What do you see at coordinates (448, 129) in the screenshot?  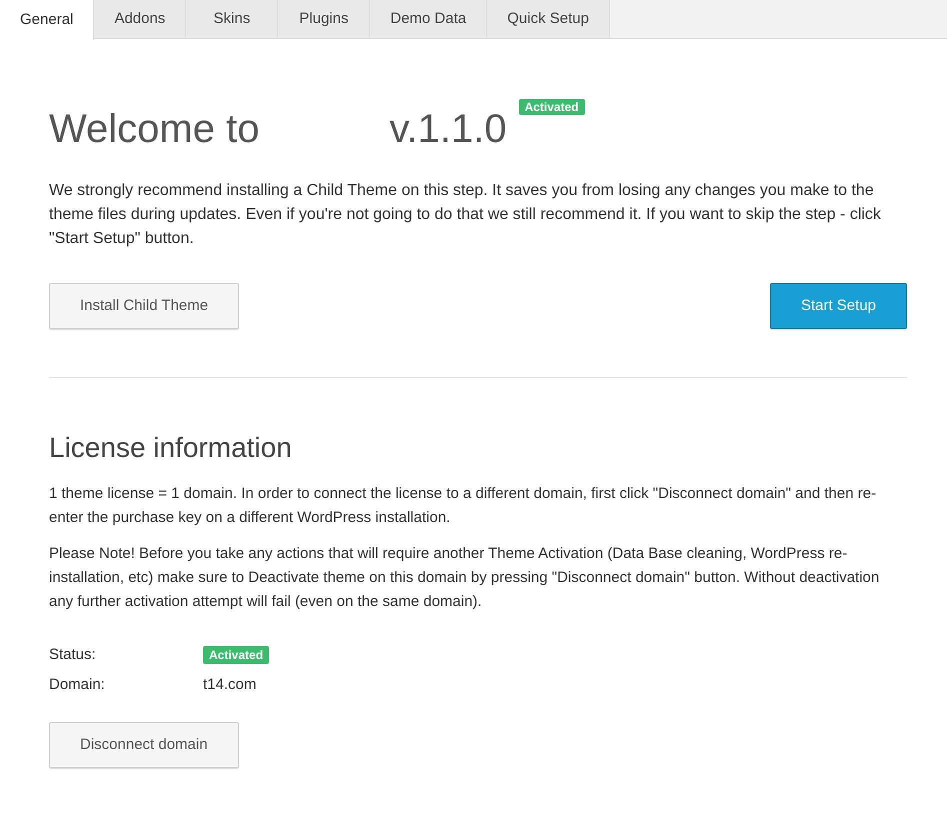 I see `version-text: v.1.1.0` at bounding box center [448, 129].